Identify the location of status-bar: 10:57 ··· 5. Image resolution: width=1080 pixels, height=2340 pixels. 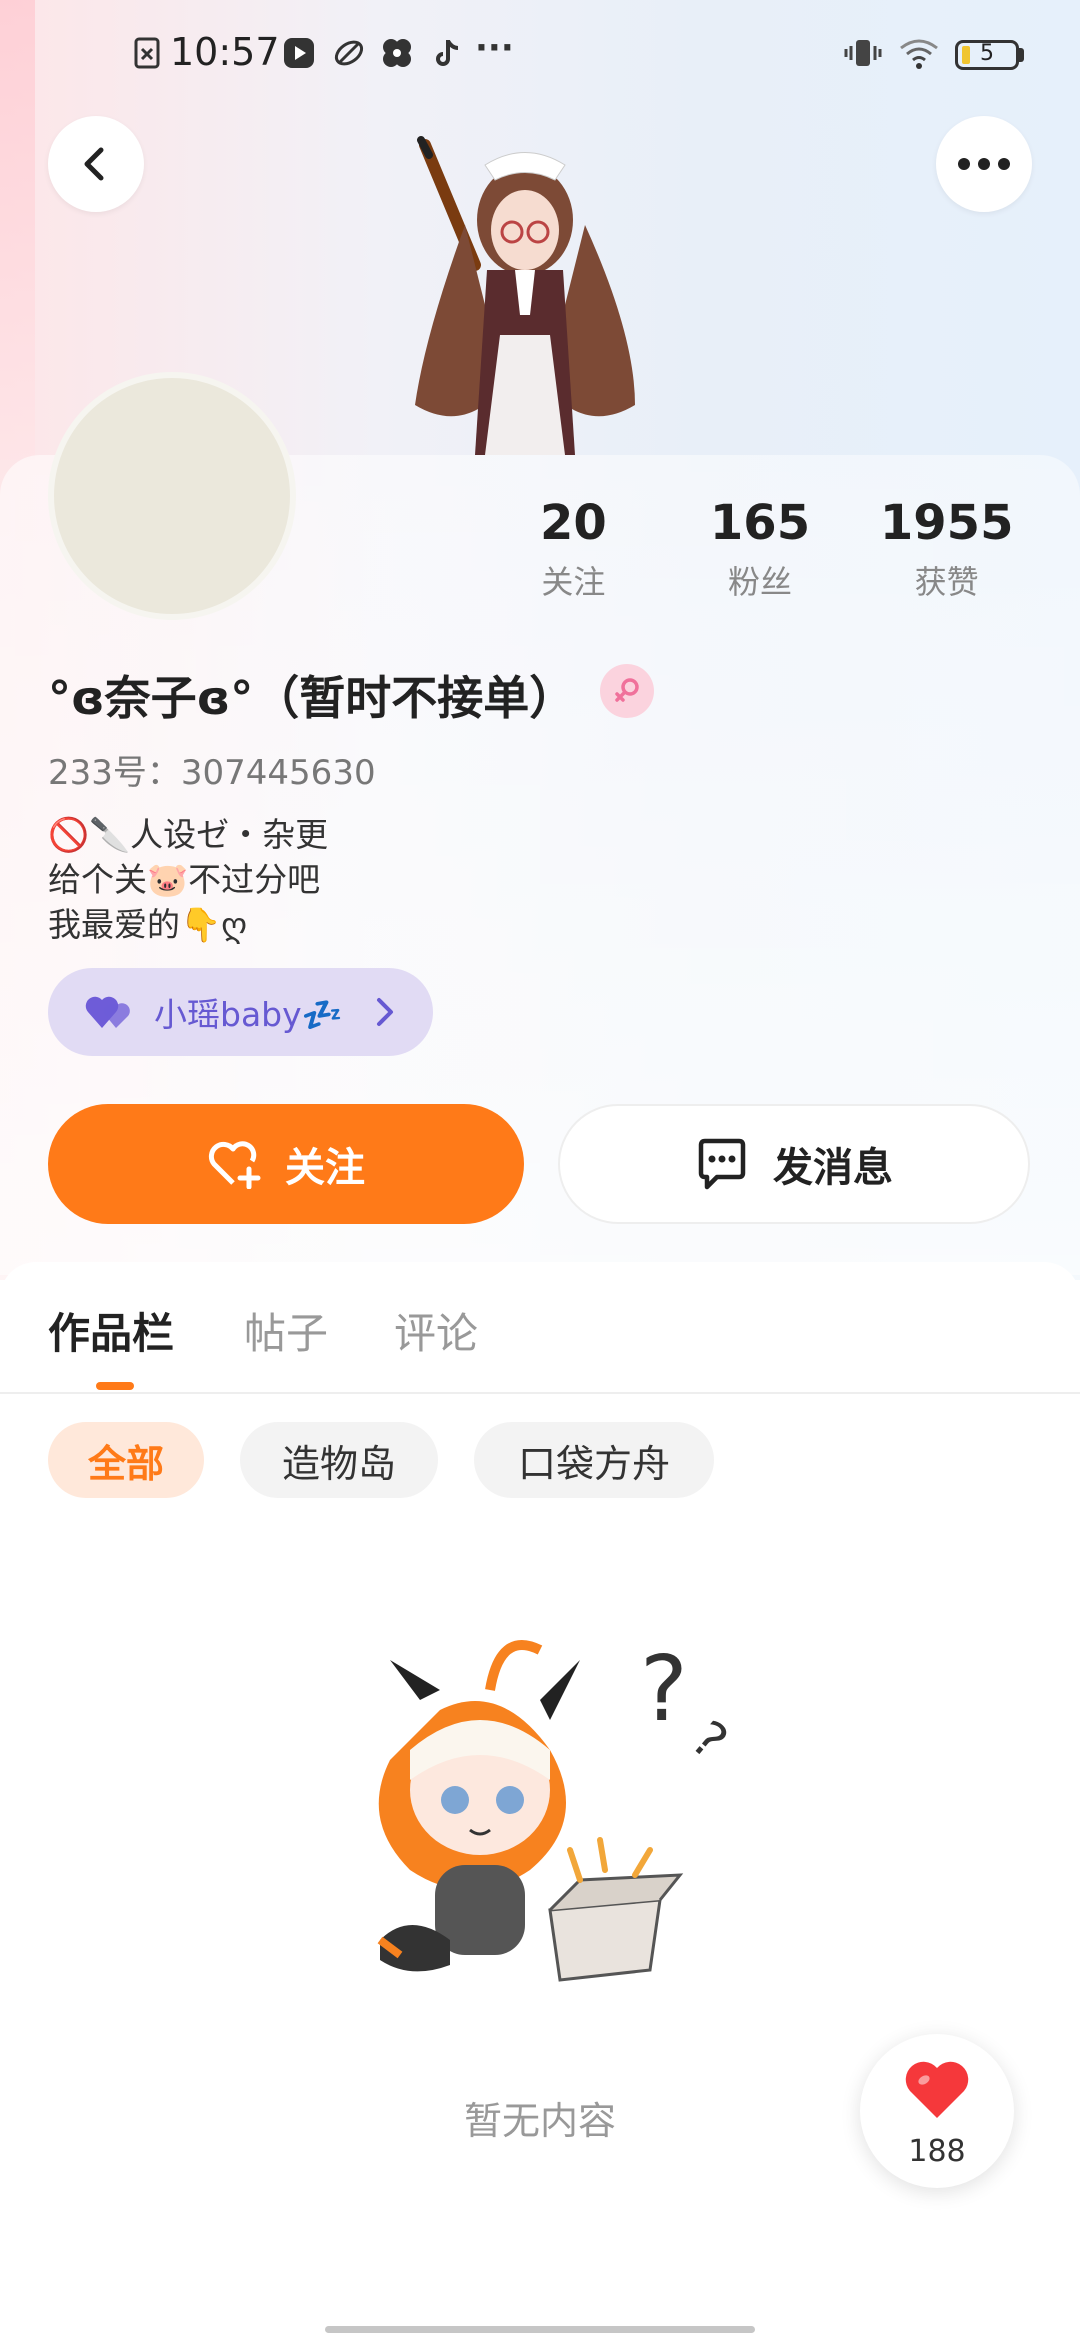
(540, 60).